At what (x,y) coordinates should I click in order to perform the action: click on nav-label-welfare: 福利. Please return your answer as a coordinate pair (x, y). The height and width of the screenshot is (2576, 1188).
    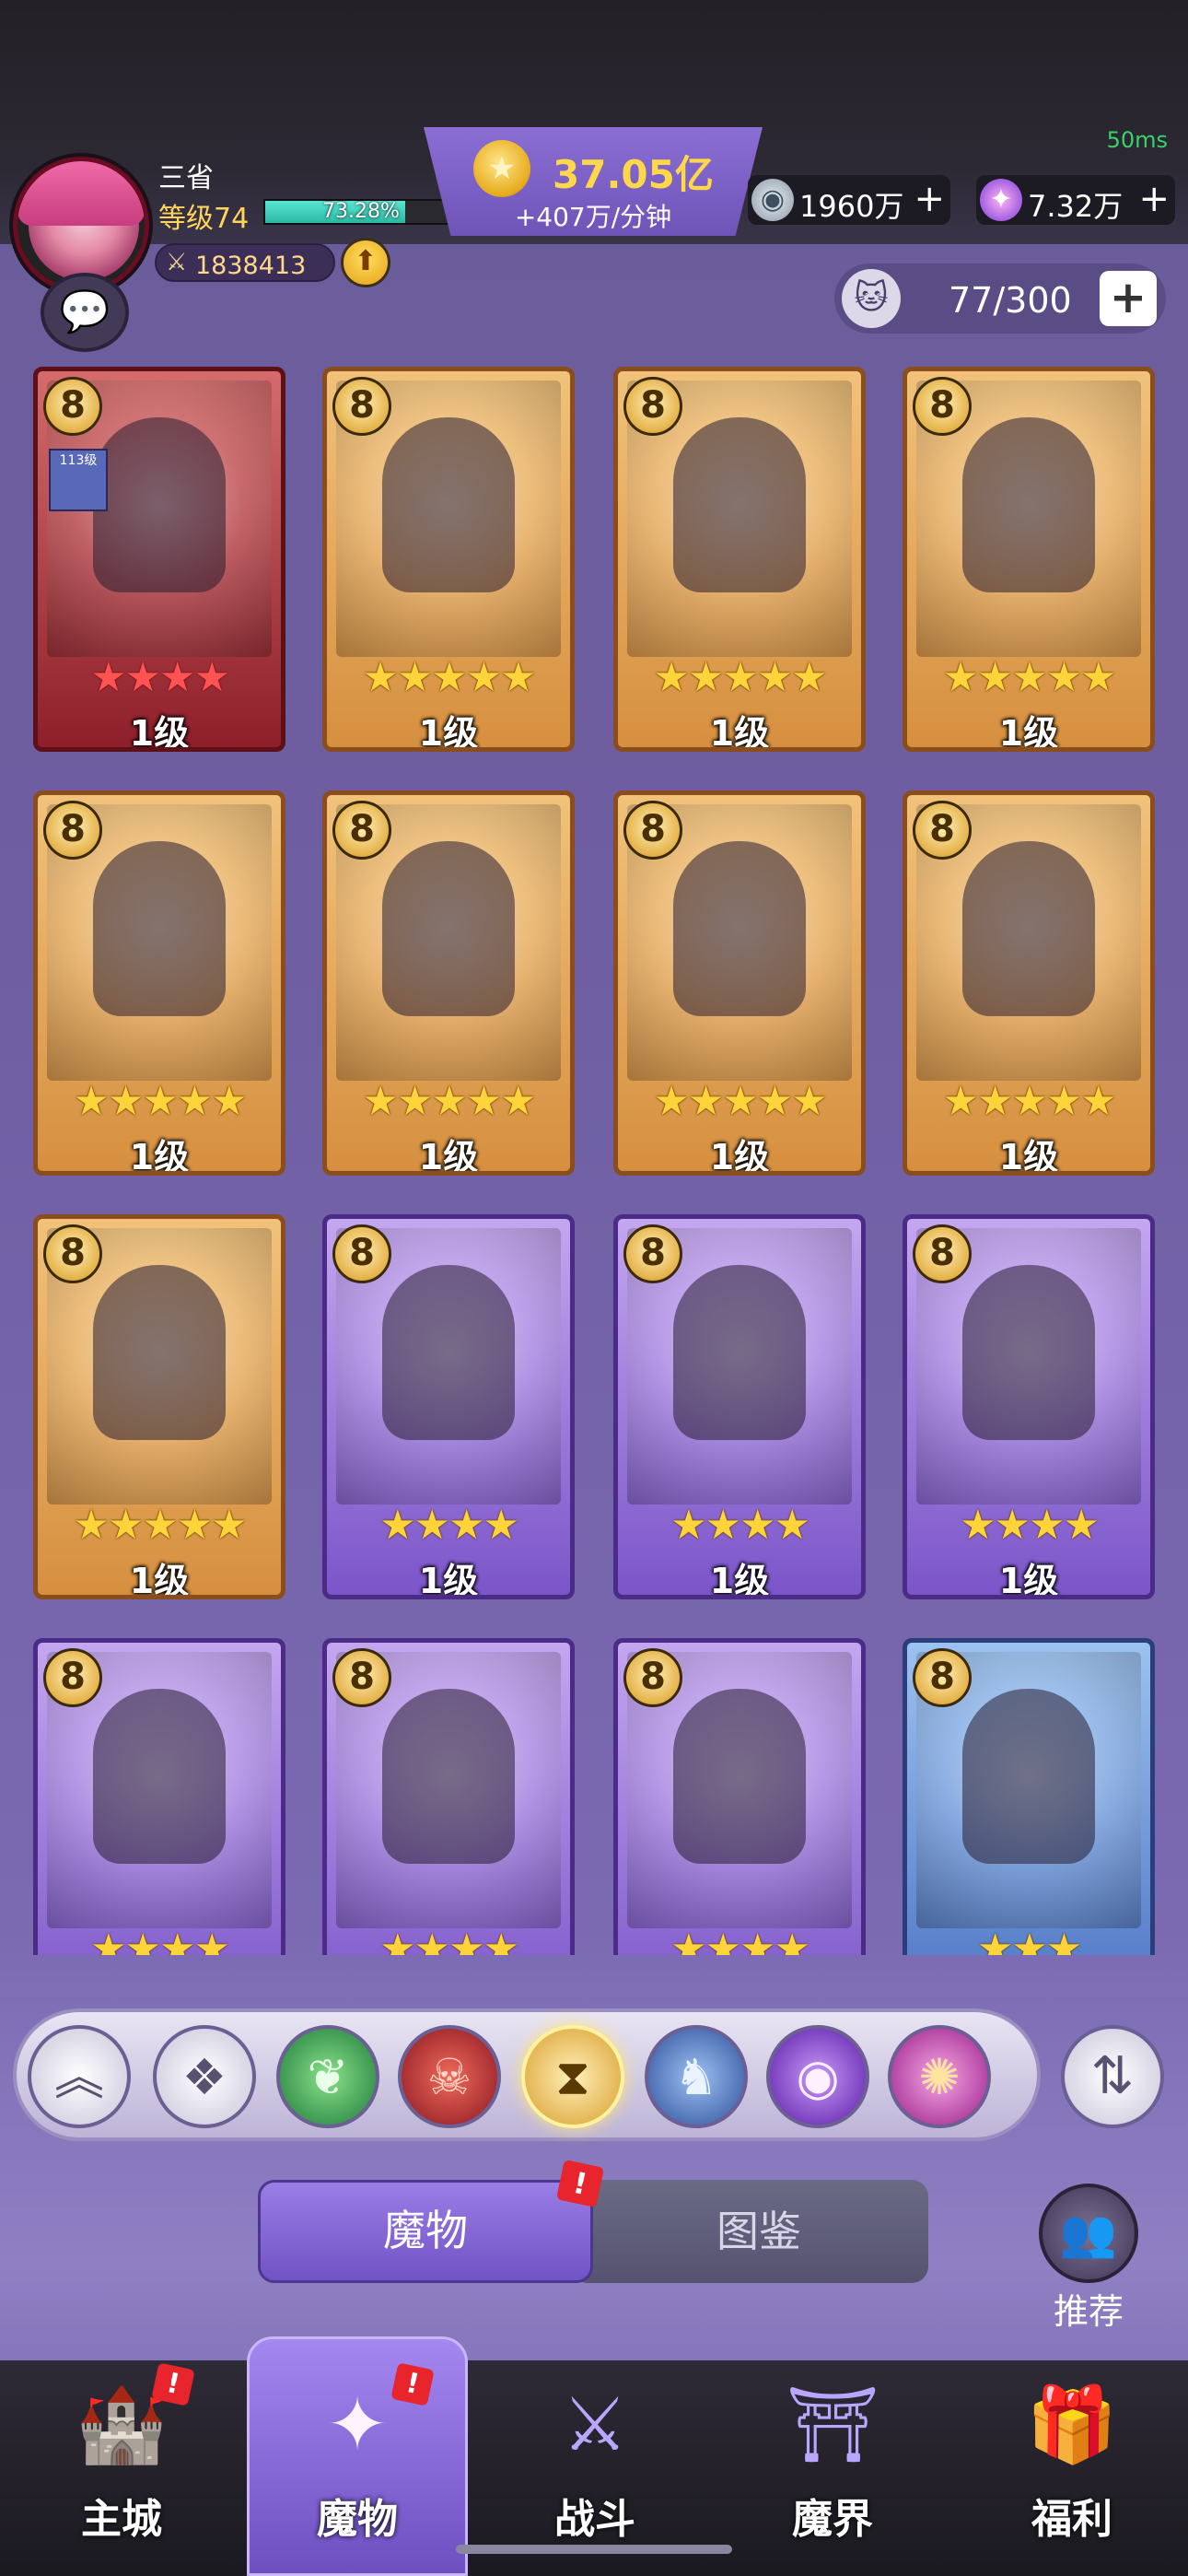
    Looking at the image, I should click on (1071, 2519).